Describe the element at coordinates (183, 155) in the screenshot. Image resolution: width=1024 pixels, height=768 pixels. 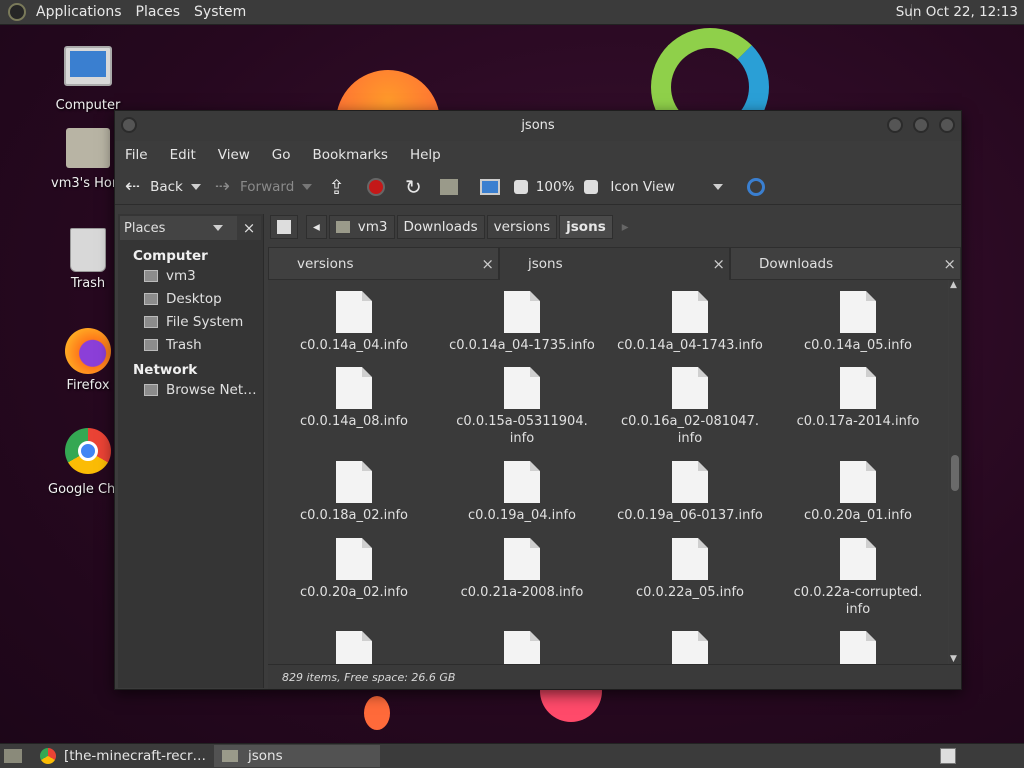
I see `menu-edit: Edit` at that location.